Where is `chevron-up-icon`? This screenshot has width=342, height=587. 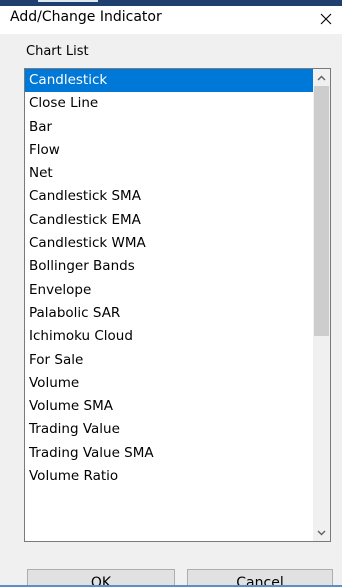
chevron-up-icon is located at coordinates (321, 77).